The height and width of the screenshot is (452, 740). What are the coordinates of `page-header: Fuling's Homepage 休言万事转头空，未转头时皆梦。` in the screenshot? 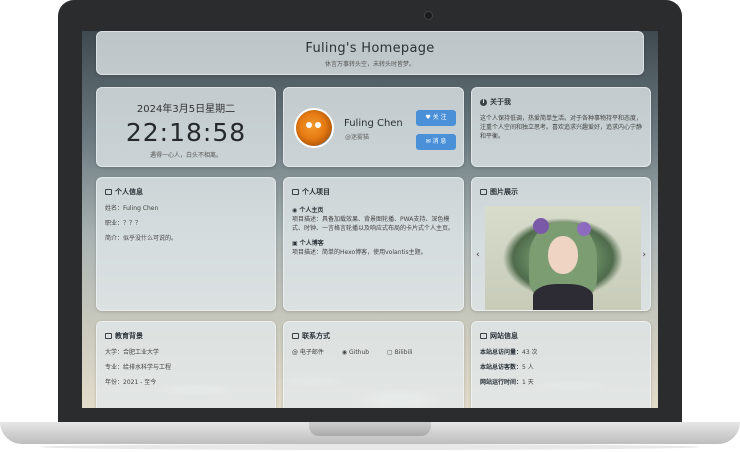 It's located at (370, 53).